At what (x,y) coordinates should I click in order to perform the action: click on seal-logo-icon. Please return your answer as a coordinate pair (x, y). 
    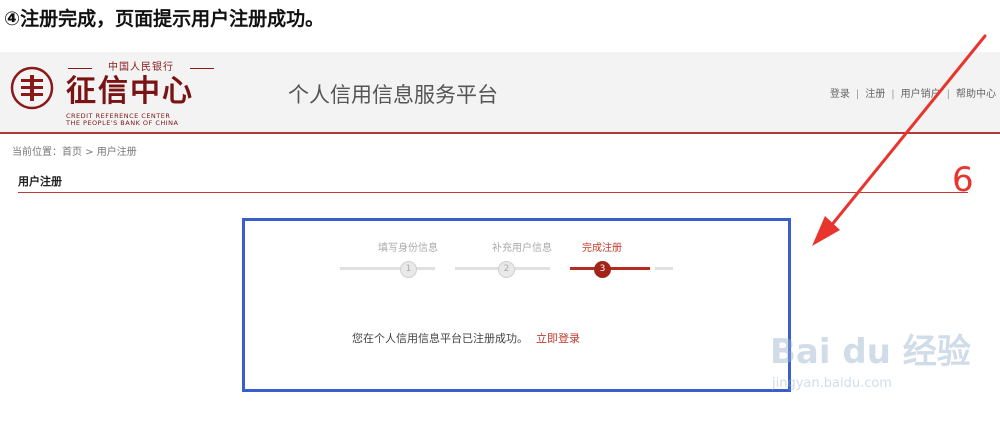
    Looking at the image, I should click on (32, 88).